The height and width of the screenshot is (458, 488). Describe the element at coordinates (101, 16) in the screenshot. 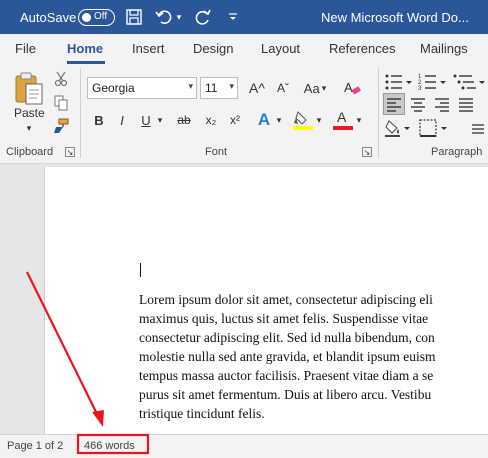

I see `autosave-state: Off` at that location.